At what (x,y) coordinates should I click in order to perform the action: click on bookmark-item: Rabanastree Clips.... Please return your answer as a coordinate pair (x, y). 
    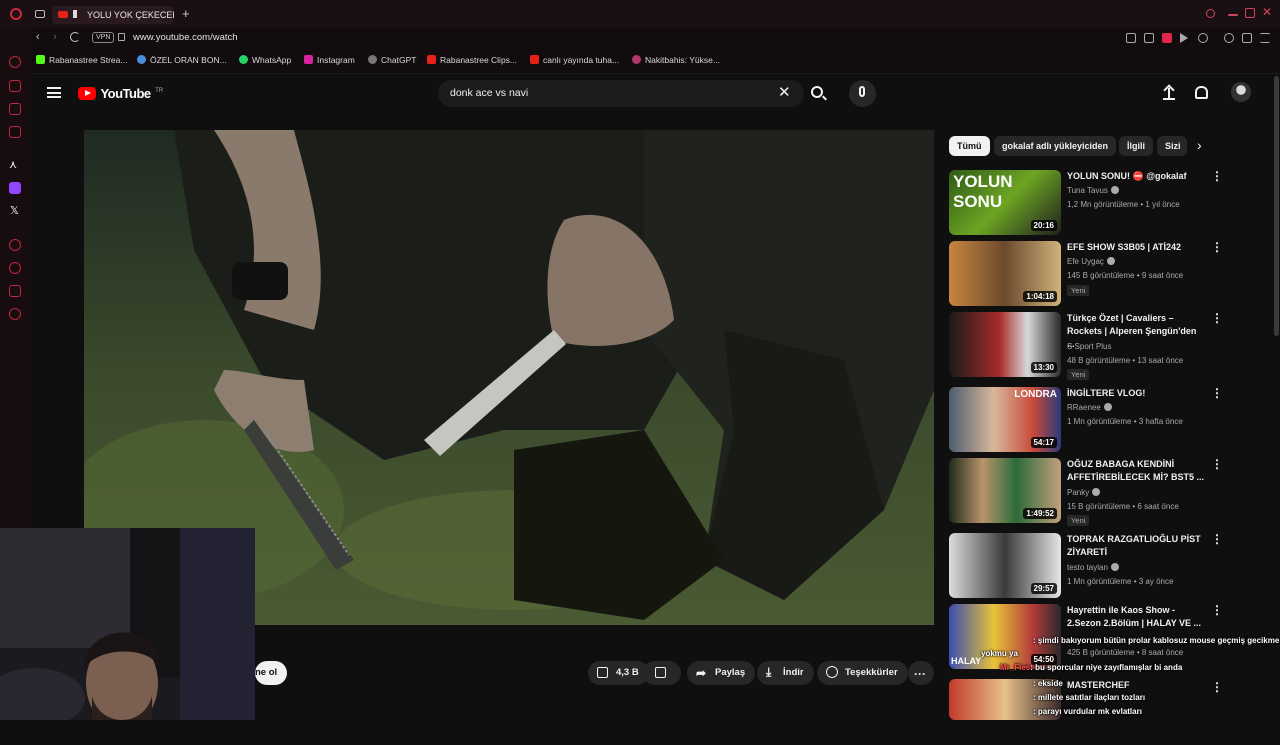
    Looking at the image, I should click on (472, 60).